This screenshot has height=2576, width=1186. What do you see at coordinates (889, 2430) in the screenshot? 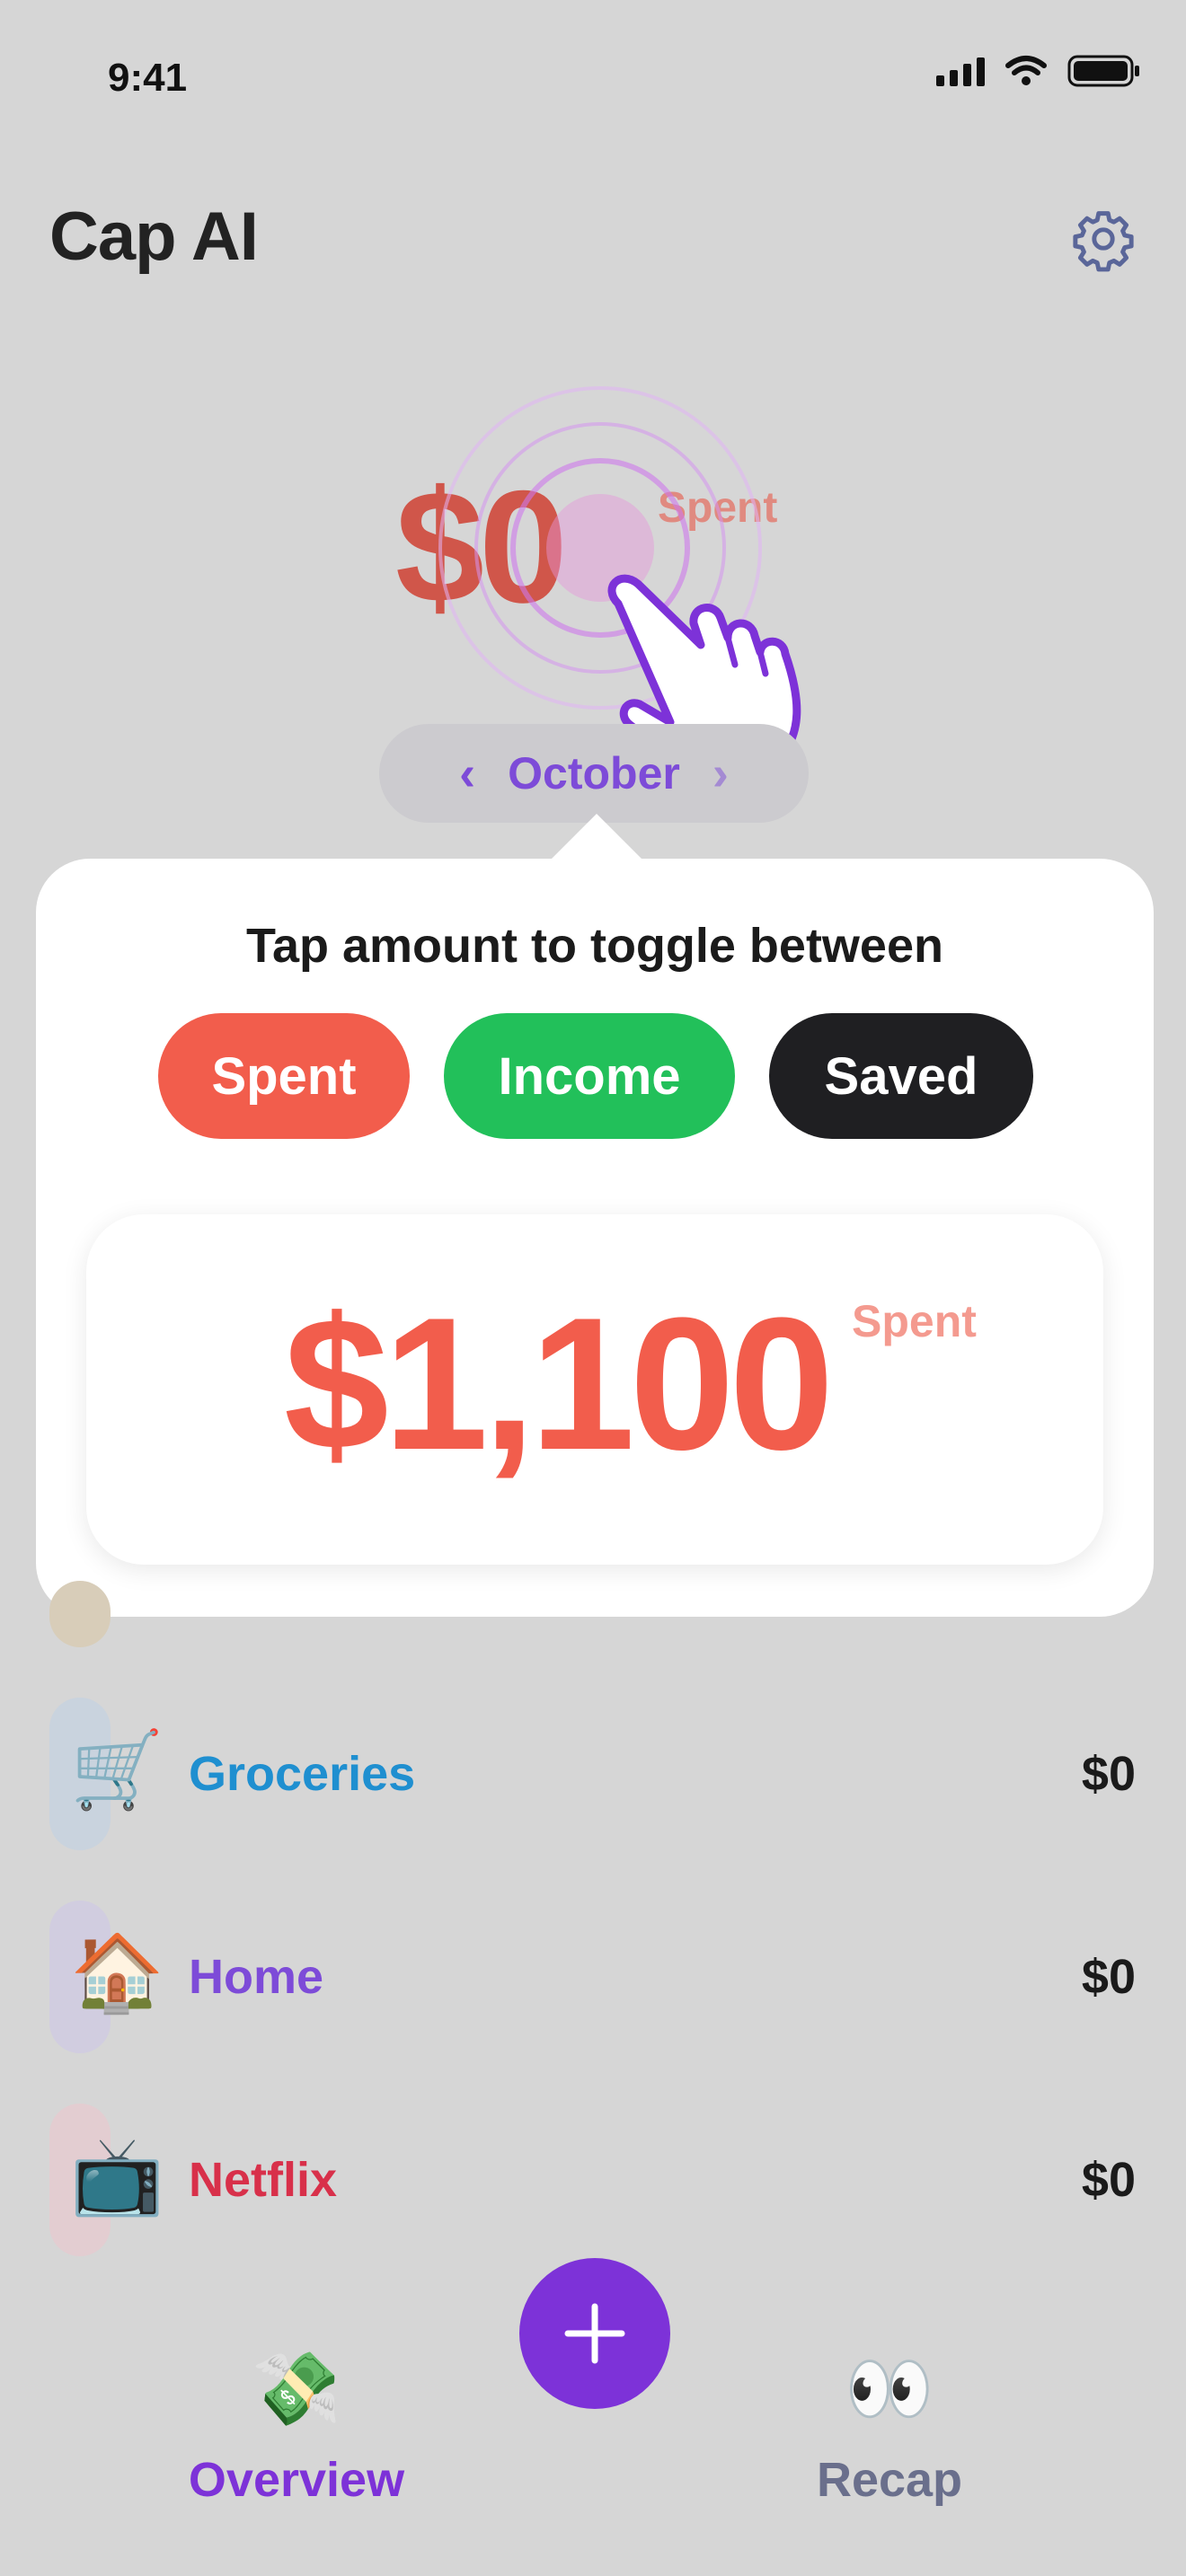
I see `nav-recap: 👀 Recap` at bounding box center [889, 2430].